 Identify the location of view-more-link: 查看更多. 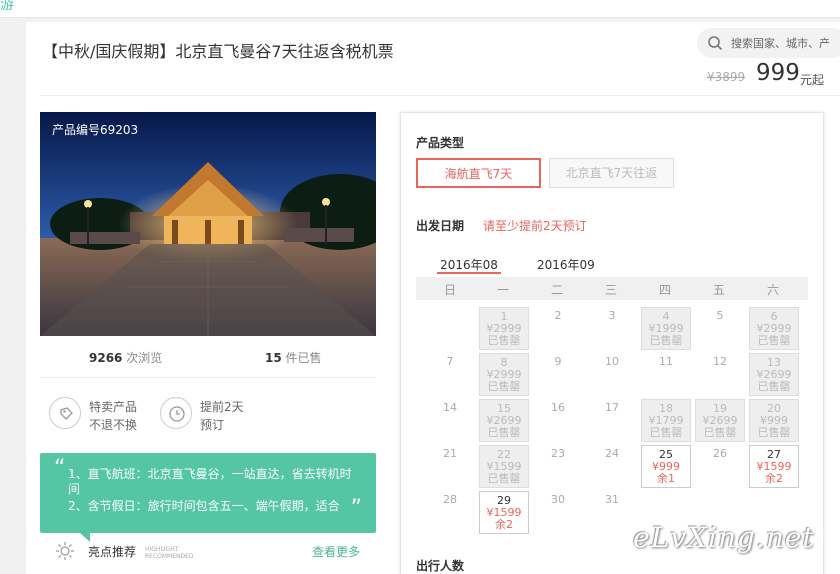
(336, 551).